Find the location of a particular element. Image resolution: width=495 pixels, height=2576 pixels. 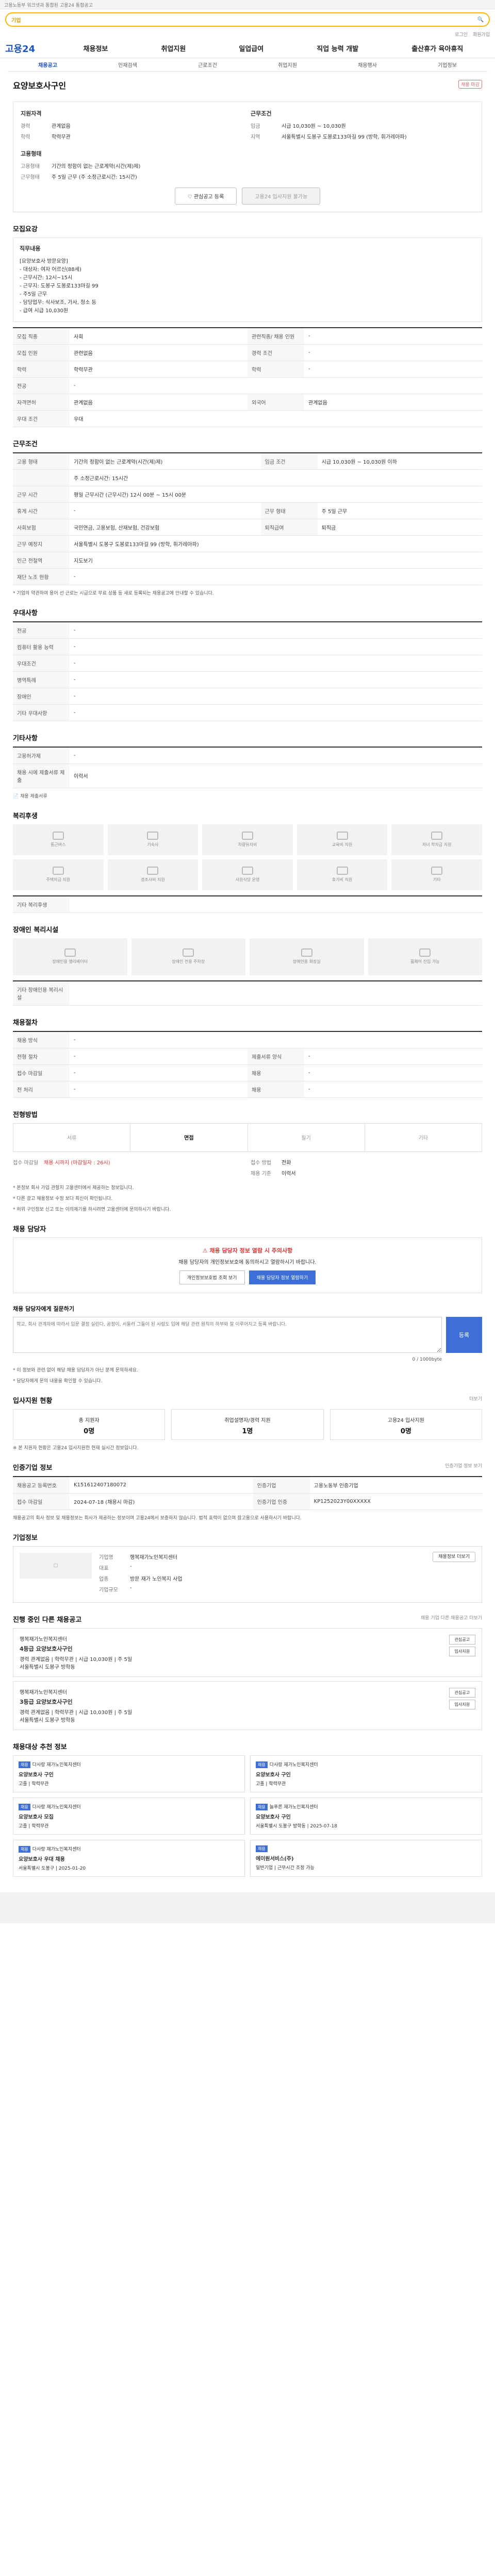

more-link: 채용 기업 다른 채용공고 더보기 is located at coordinates (451, 1617).